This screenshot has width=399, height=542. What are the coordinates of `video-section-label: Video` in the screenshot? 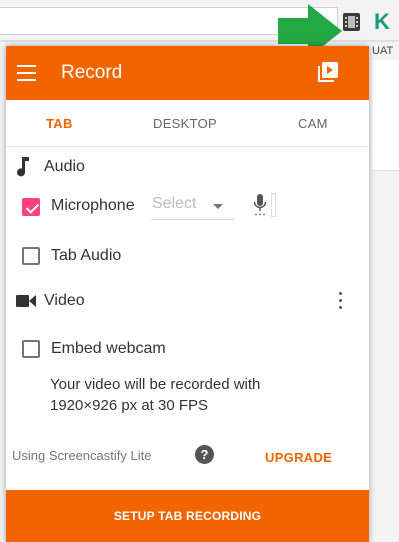 It's located at (64, 300).